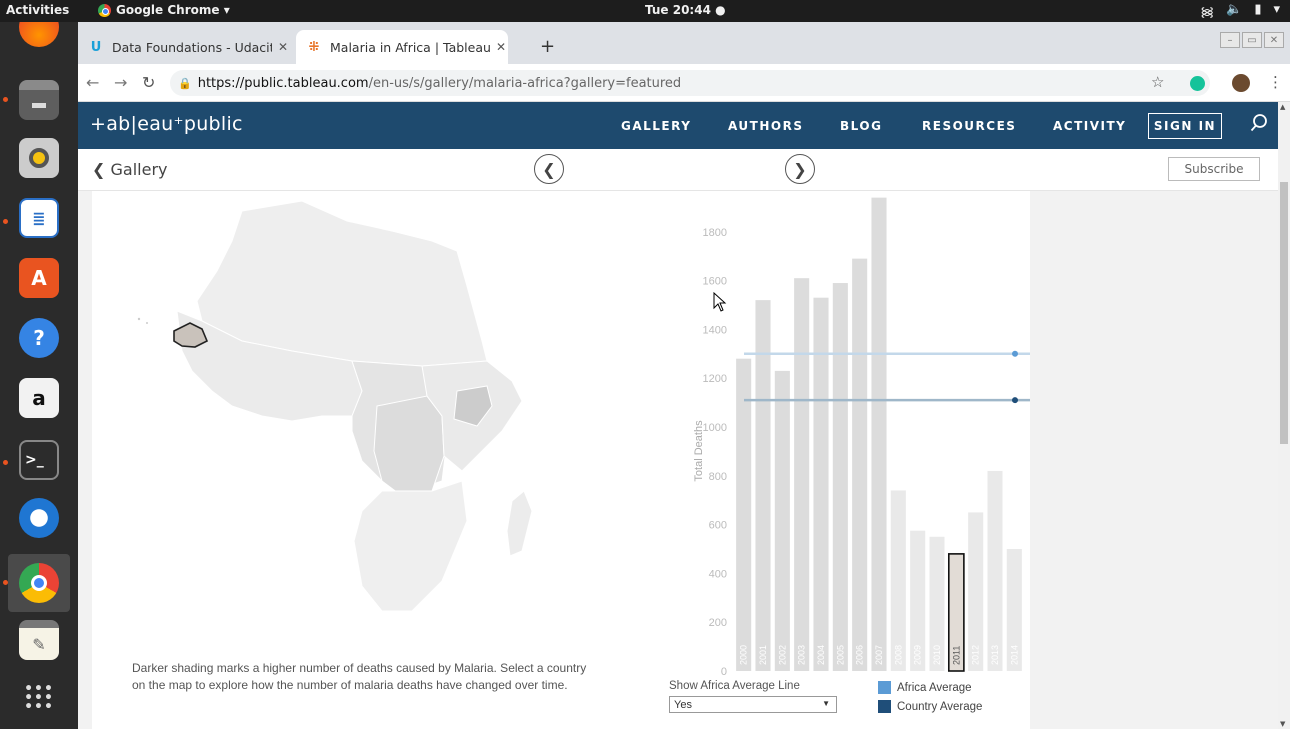  I want to click on nav-resources: RESOURCES, so click(969, 126).